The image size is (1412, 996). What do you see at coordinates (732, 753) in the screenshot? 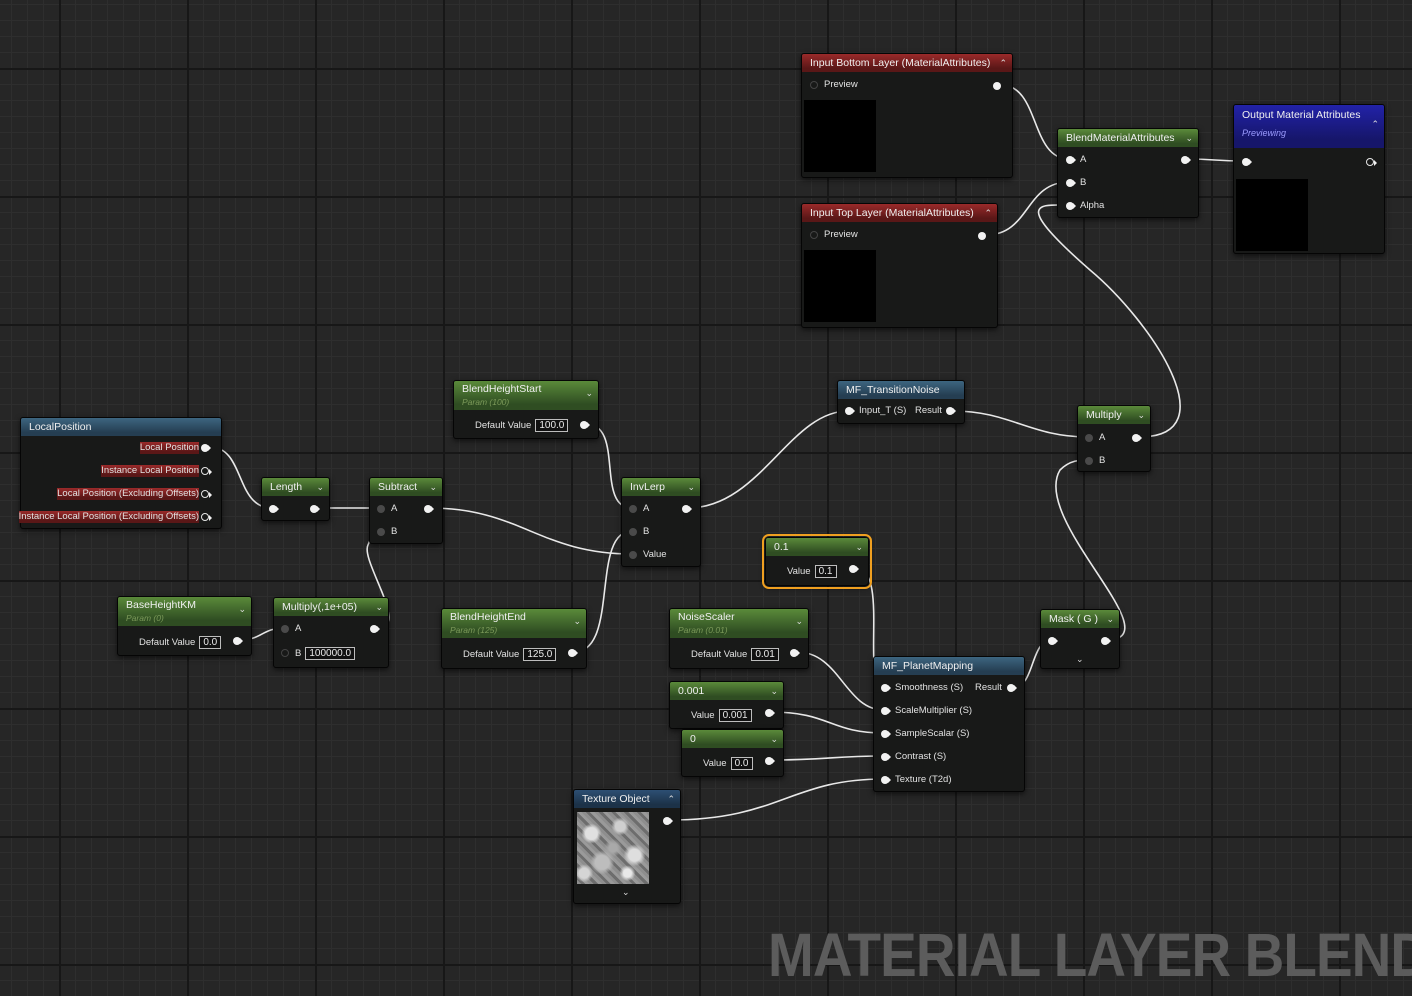
I see `constant-0-node: 0 ⌄ Value 0.0` at bounding box center [732, 753].